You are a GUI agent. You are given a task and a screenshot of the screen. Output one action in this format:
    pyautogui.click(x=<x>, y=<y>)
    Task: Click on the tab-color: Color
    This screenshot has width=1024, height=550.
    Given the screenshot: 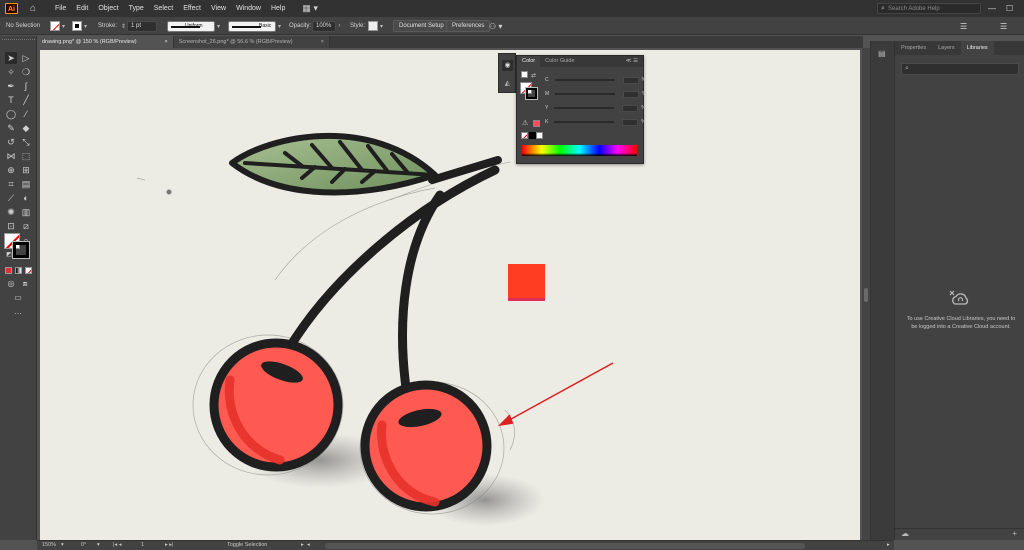 What is the action you would take?
    pyautogui.click(x=529, y=61)
    